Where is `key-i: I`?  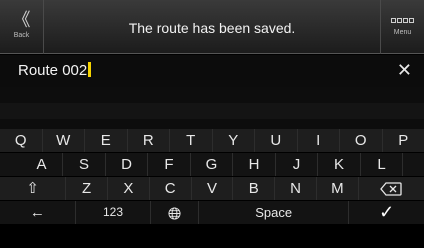
key-i: I is located at coordinates (319, 140).